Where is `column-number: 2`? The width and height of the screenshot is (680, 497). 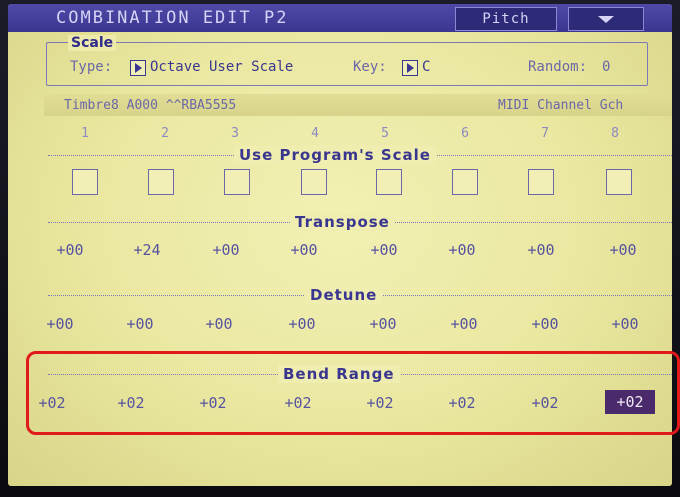 column-number: 2 is located at coordinates (165, 133).